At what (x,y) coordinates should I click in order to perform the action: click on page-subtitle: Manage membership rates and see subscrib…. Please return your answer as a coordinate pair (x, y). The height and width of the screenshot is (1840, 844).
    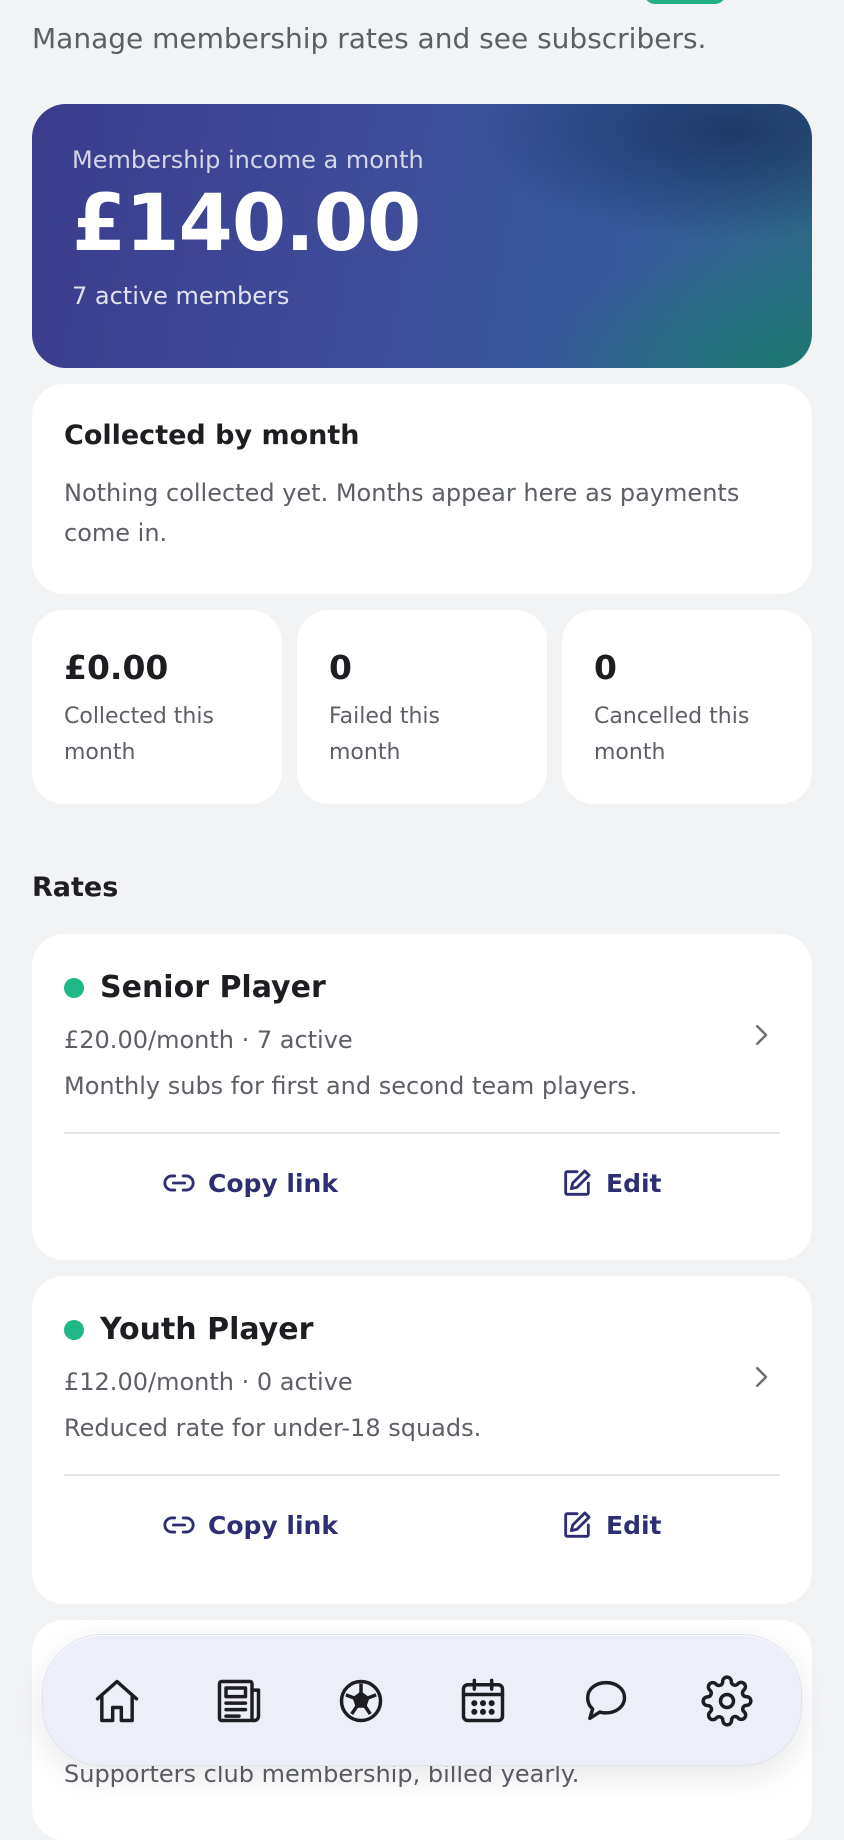
    Looking at the image, I should click on (369, 38).